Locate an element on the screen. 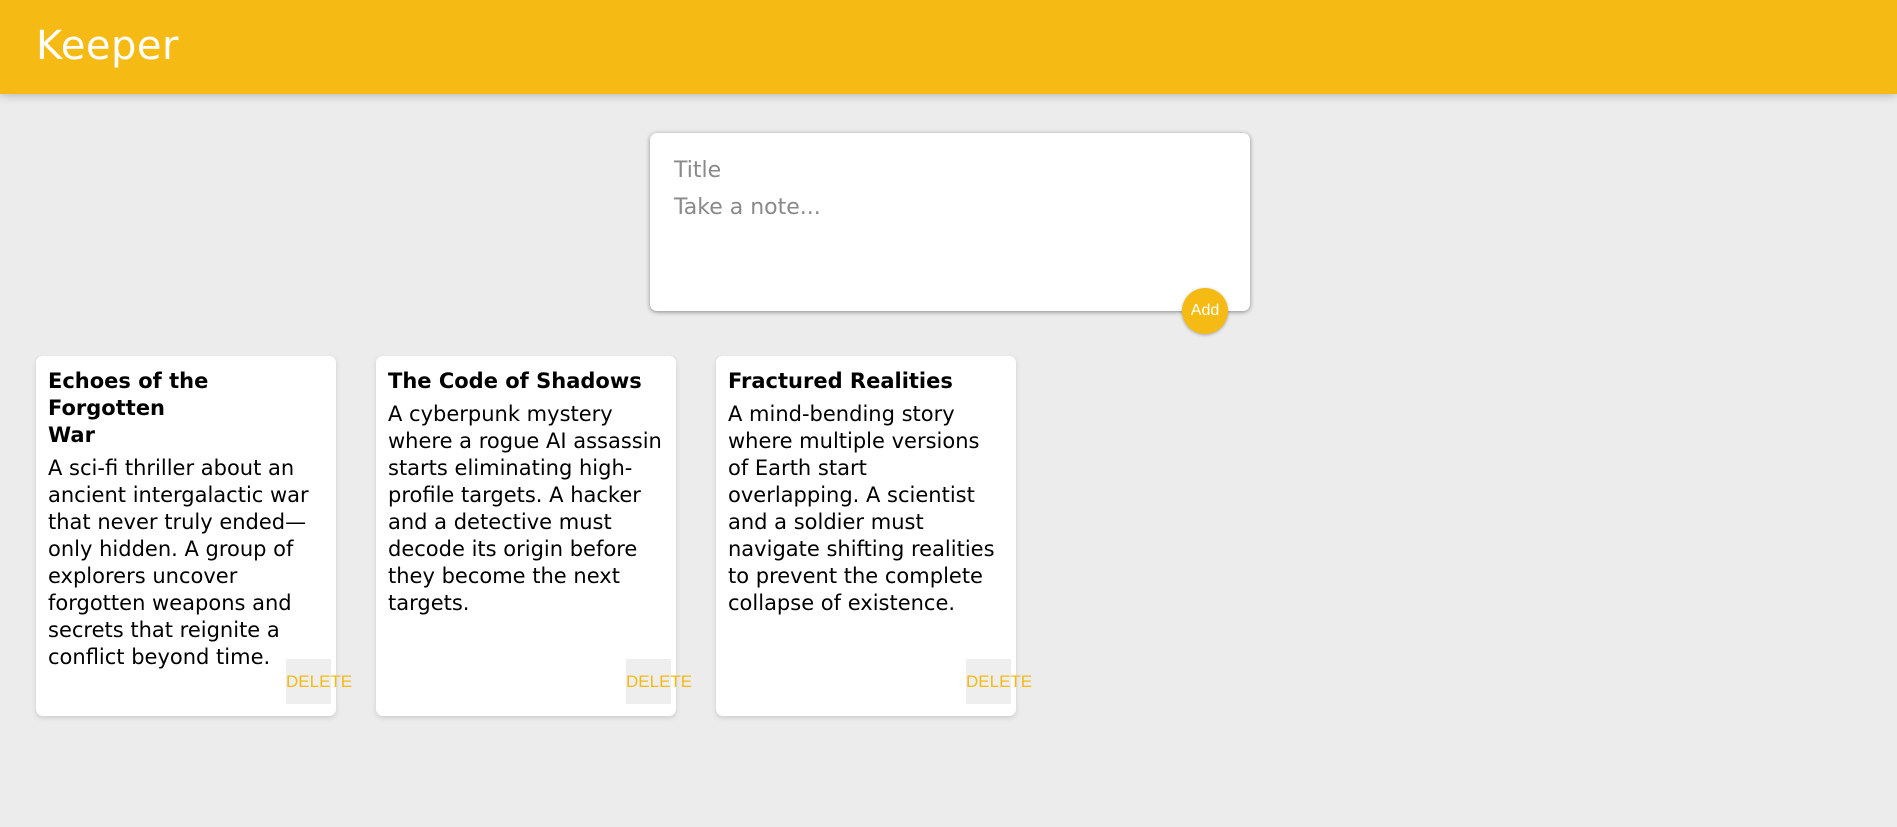 This screenshot has width=1897, height=827. create-note-form is located at coordinates (950, 222).